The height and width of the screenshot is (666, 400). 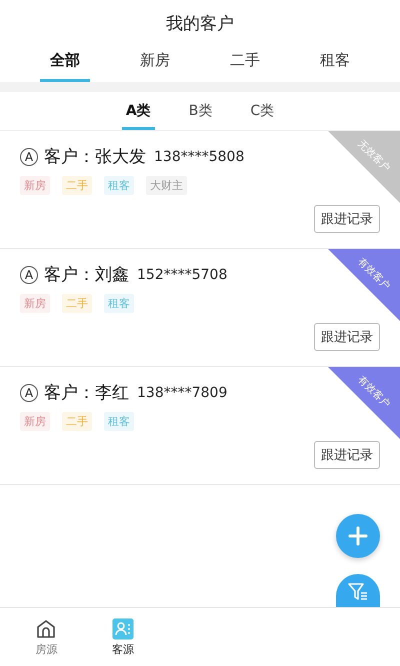 I want to click on page-title: 我的客户, so click(x=200, y=24).